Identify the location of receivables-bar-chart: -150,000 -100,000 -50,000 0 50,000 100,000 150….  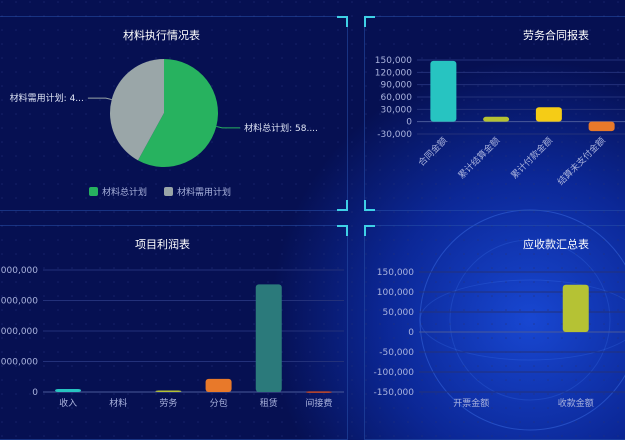
(499, 338).